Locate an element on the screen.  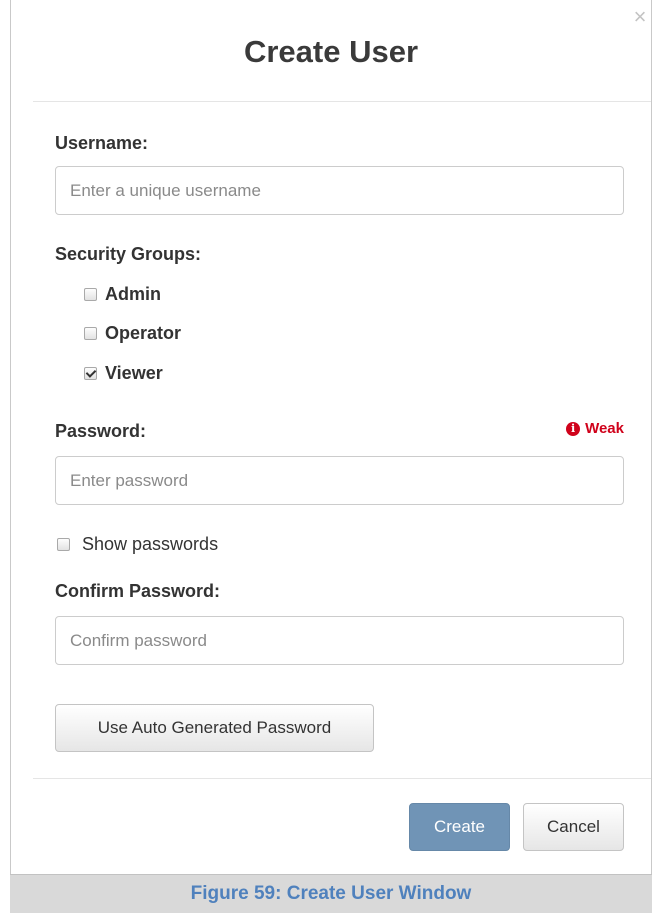
security-group-operator: Operator is located at coordinates (132, 333).